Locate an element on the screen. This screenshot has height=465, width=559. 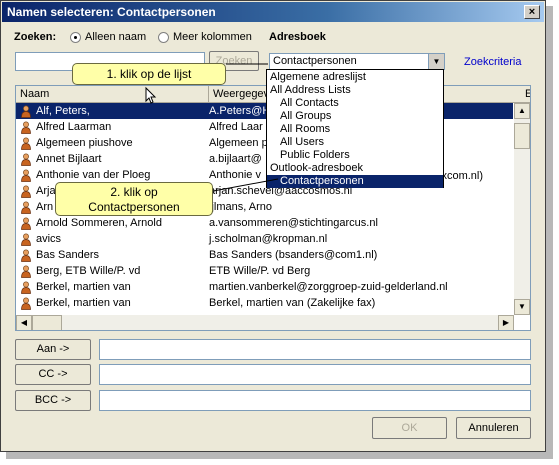
contact-name: avics is located at coordinates (49, 239).